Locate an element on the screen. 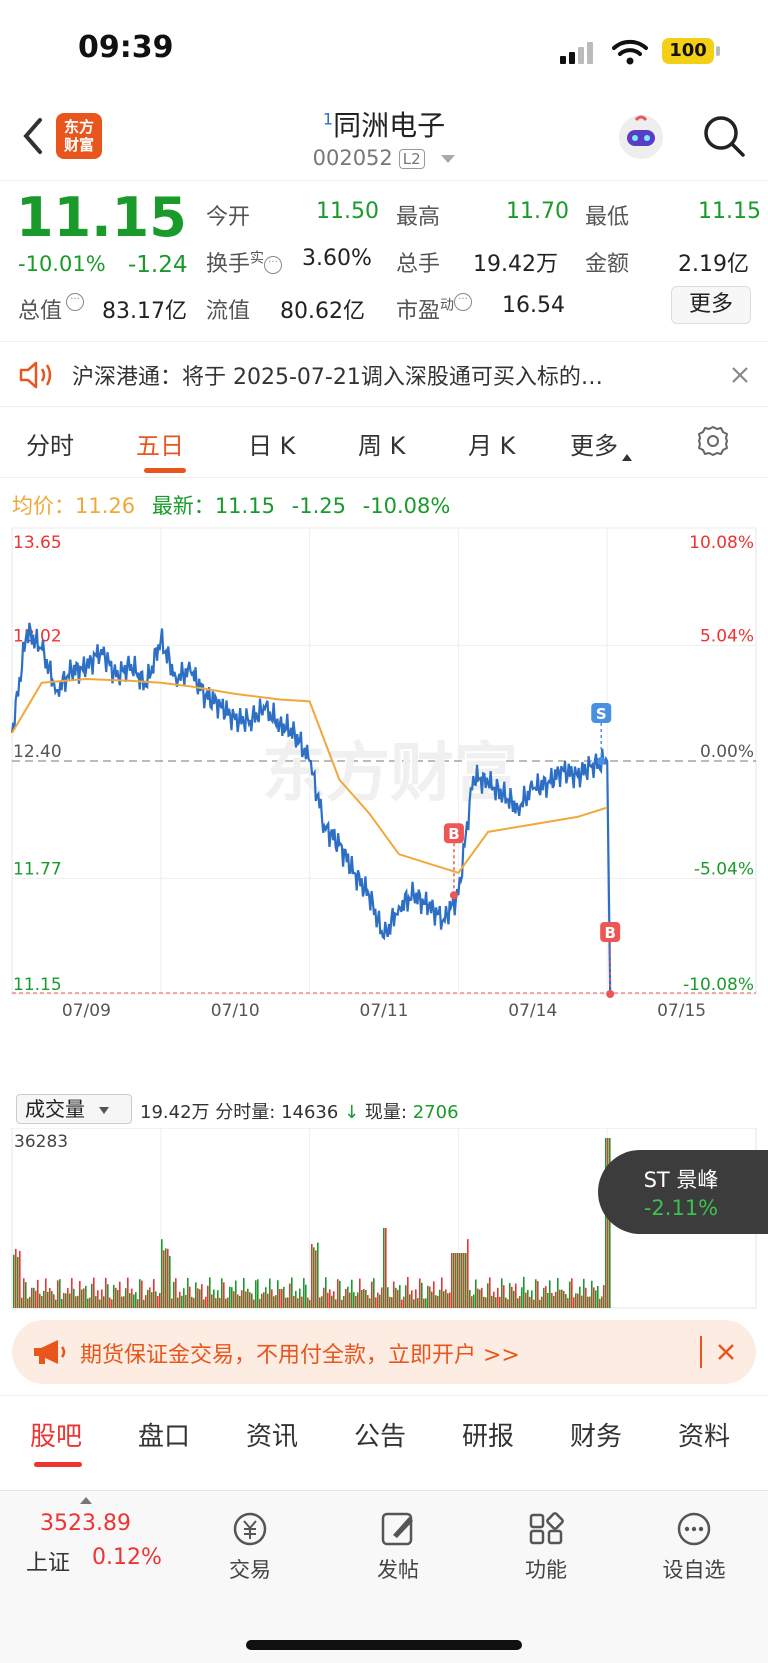 The width and height of the screenshot is (768, 1663). tab-weekly-k: 周 K is located at coordinates (381, 443).